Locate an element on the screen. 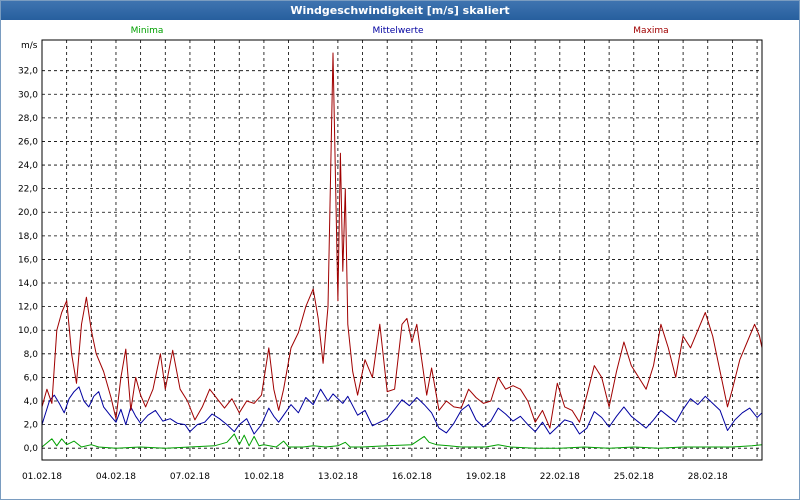 The image size is (800, 500). x-tick-label: 19.02.18 is located at coordinates (486, 477).